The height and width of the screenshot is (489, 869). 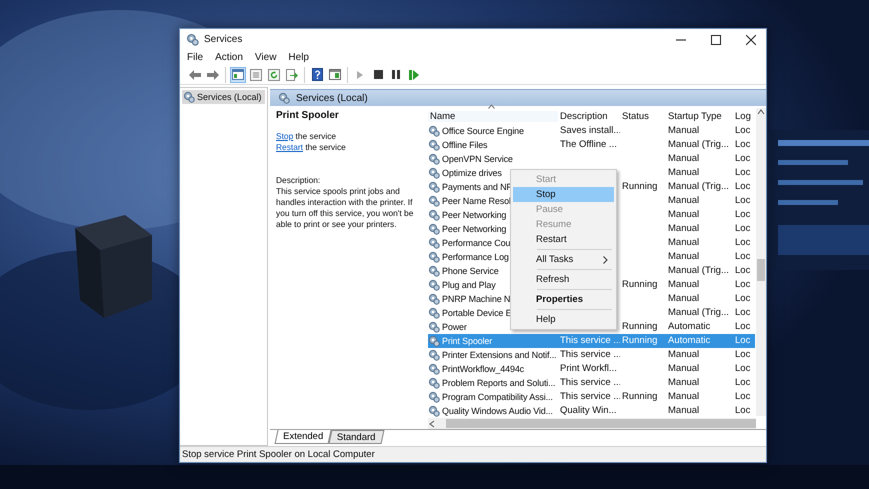 I want to click on scroll-up-icon, so click(x=761, y=112).